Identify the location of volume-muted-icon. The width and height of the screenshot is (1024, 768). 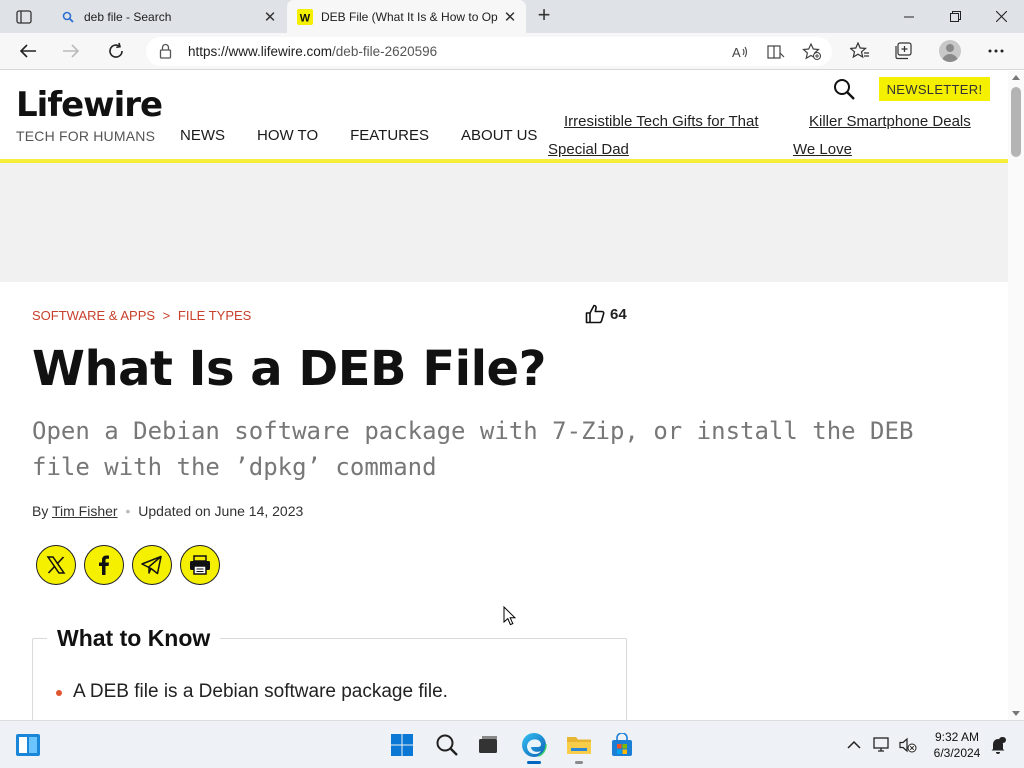
(908, 745).